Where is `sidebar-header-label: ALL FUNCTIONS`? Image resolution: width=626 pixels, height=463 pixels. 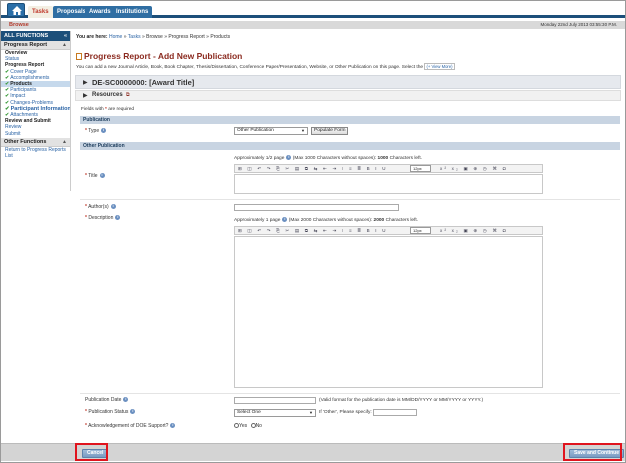 sidebar-header-label: ALL FUNCTIONS is located at coordinates (26, 36).